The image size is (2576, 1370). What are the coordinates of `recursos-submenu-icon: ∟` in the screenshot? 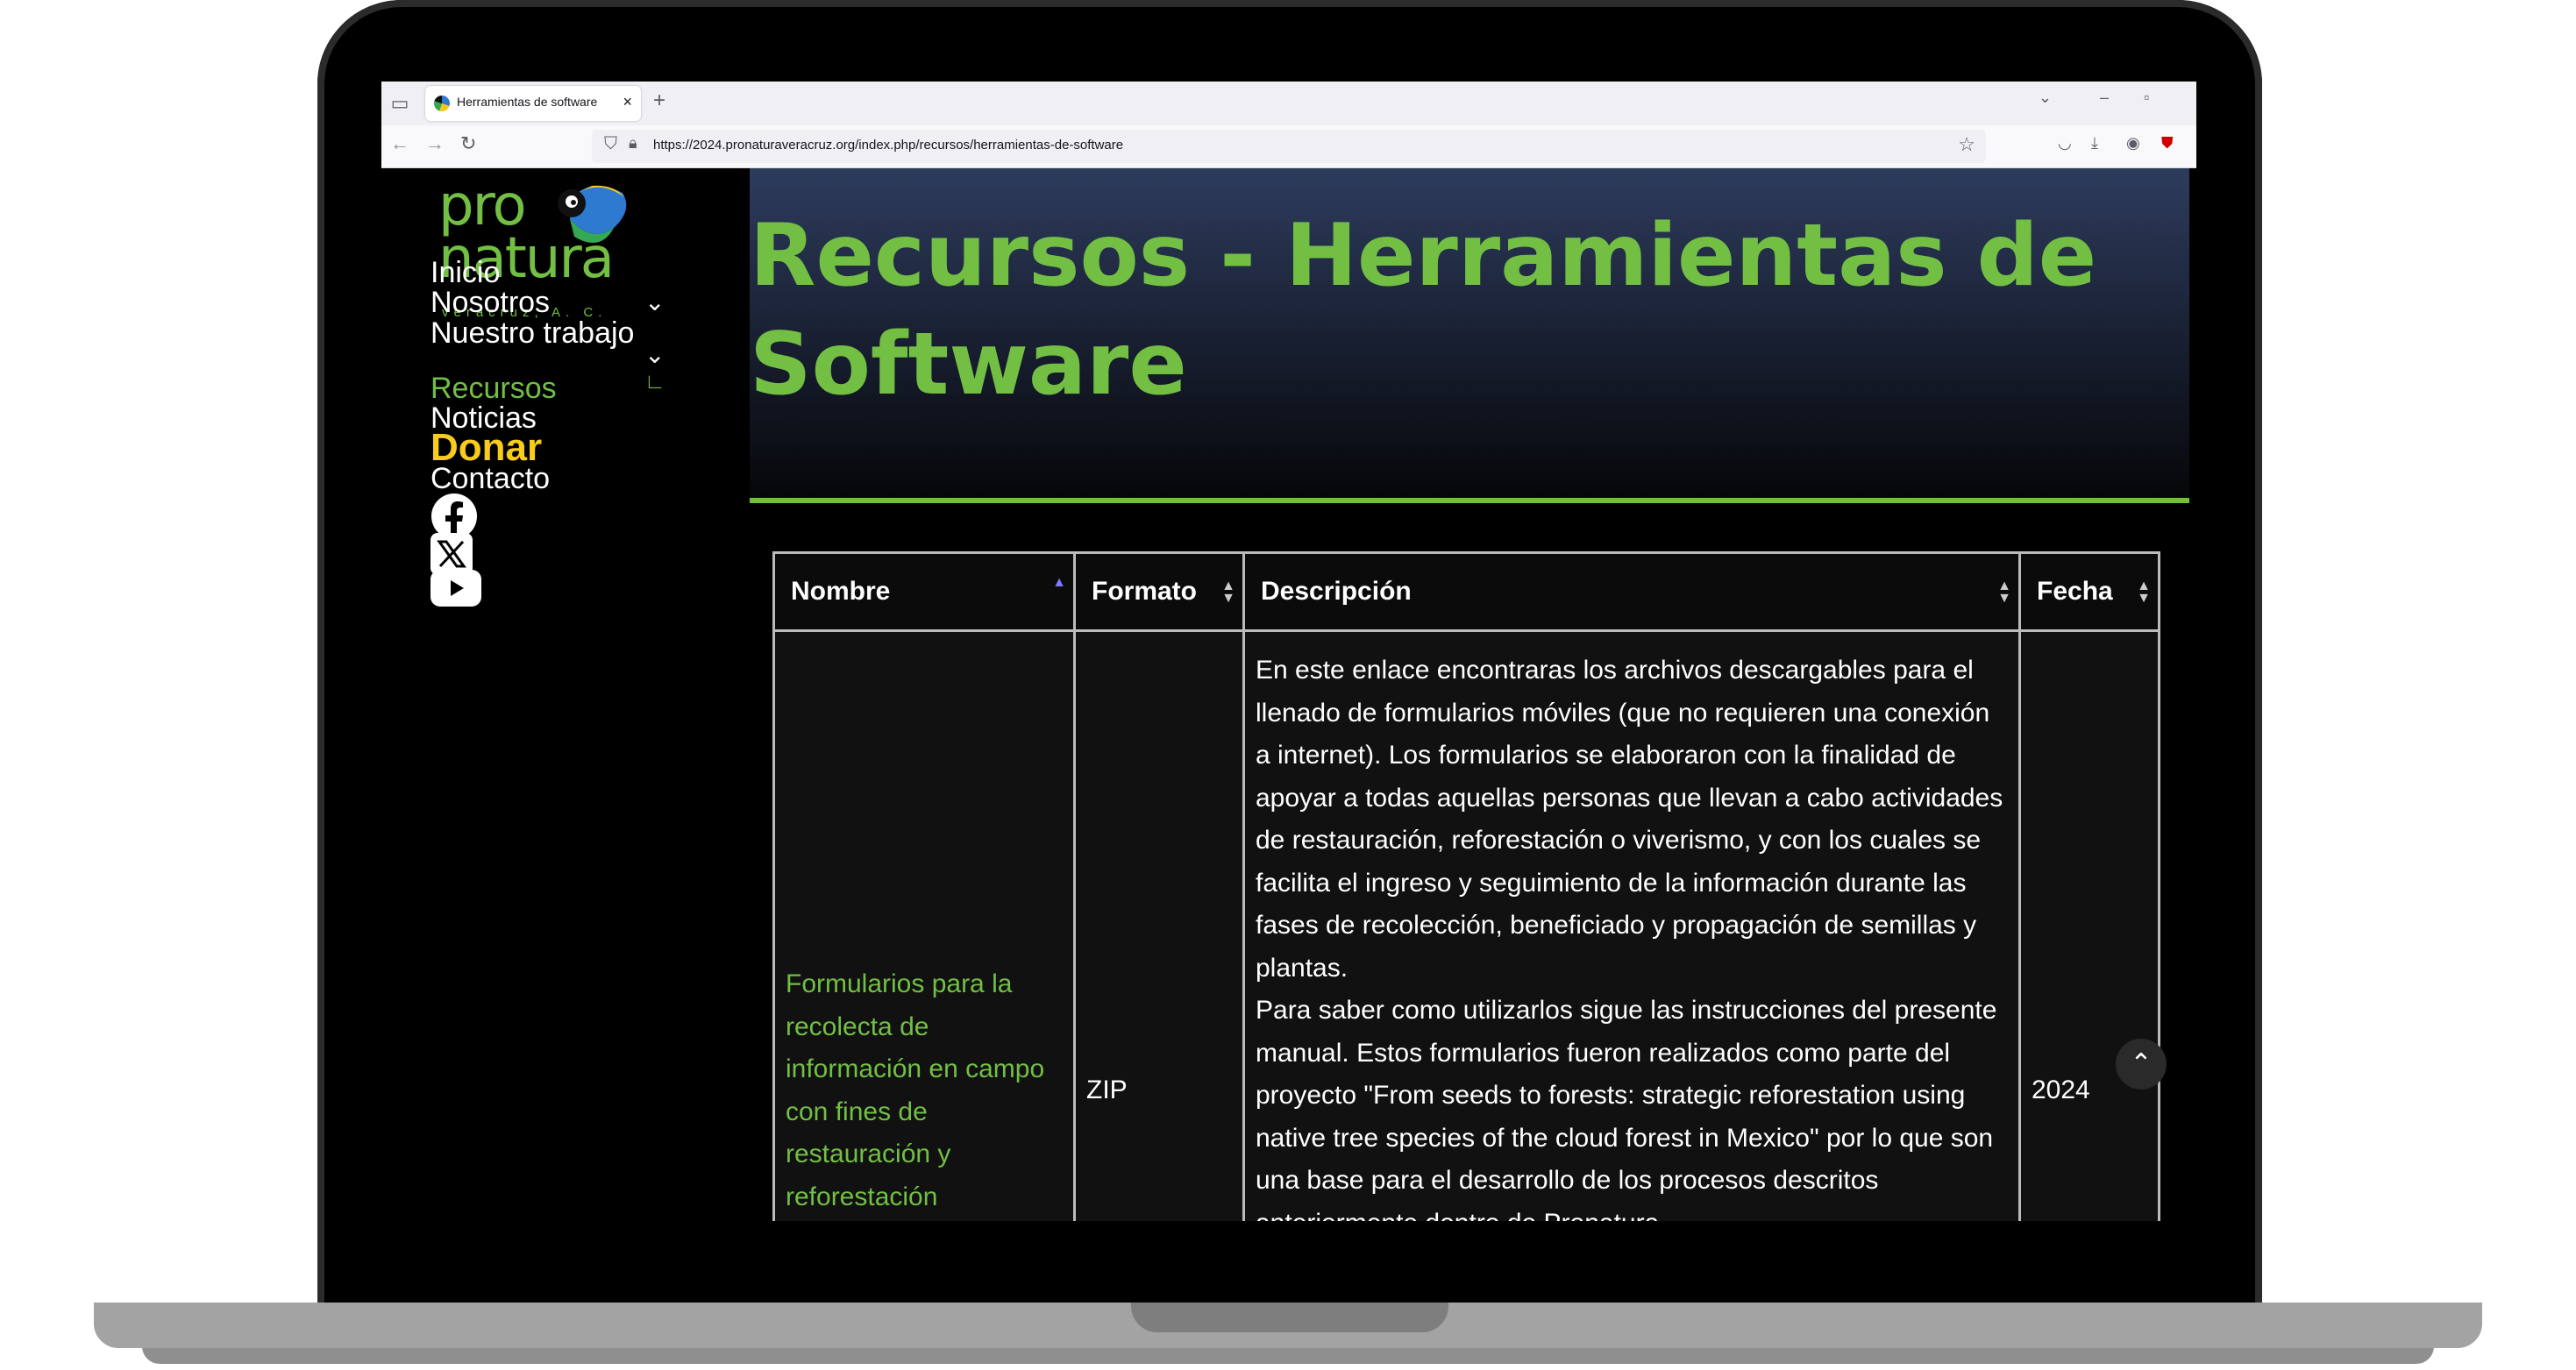 It's located at (654, 382).